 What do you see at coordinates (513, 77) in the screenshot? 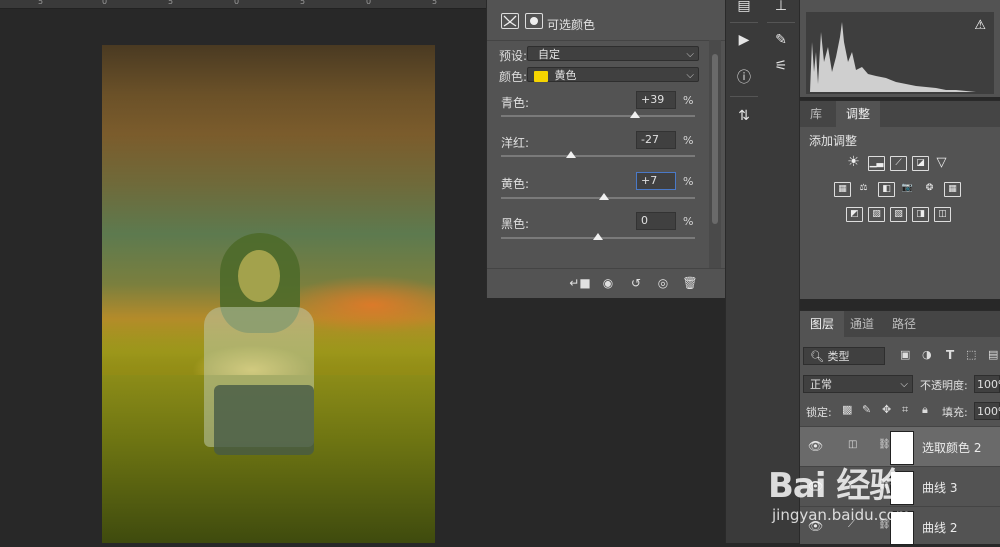
I see `color-label: 颜色:` at bounding box center [513, 77].